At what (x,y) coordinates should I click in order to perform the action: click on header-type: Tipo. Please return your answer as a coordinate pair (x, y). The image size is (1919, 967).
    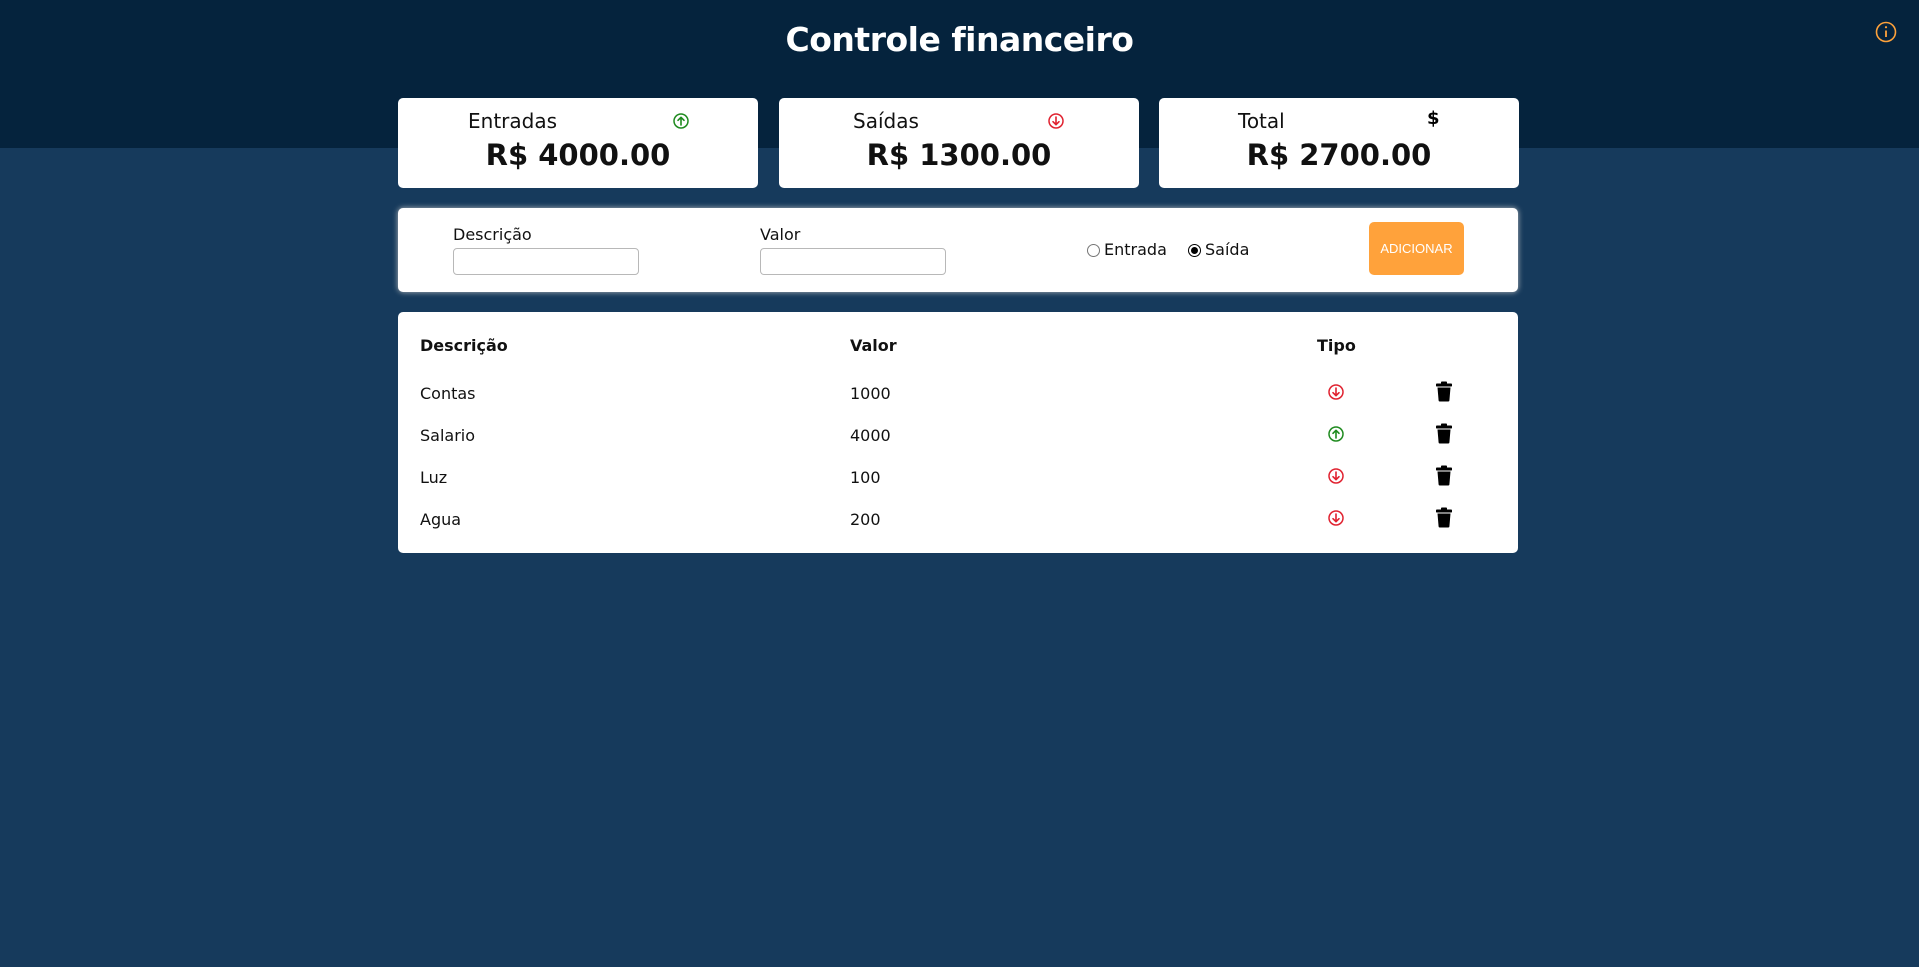
    Looking at the image, I should click on (1336, 345).